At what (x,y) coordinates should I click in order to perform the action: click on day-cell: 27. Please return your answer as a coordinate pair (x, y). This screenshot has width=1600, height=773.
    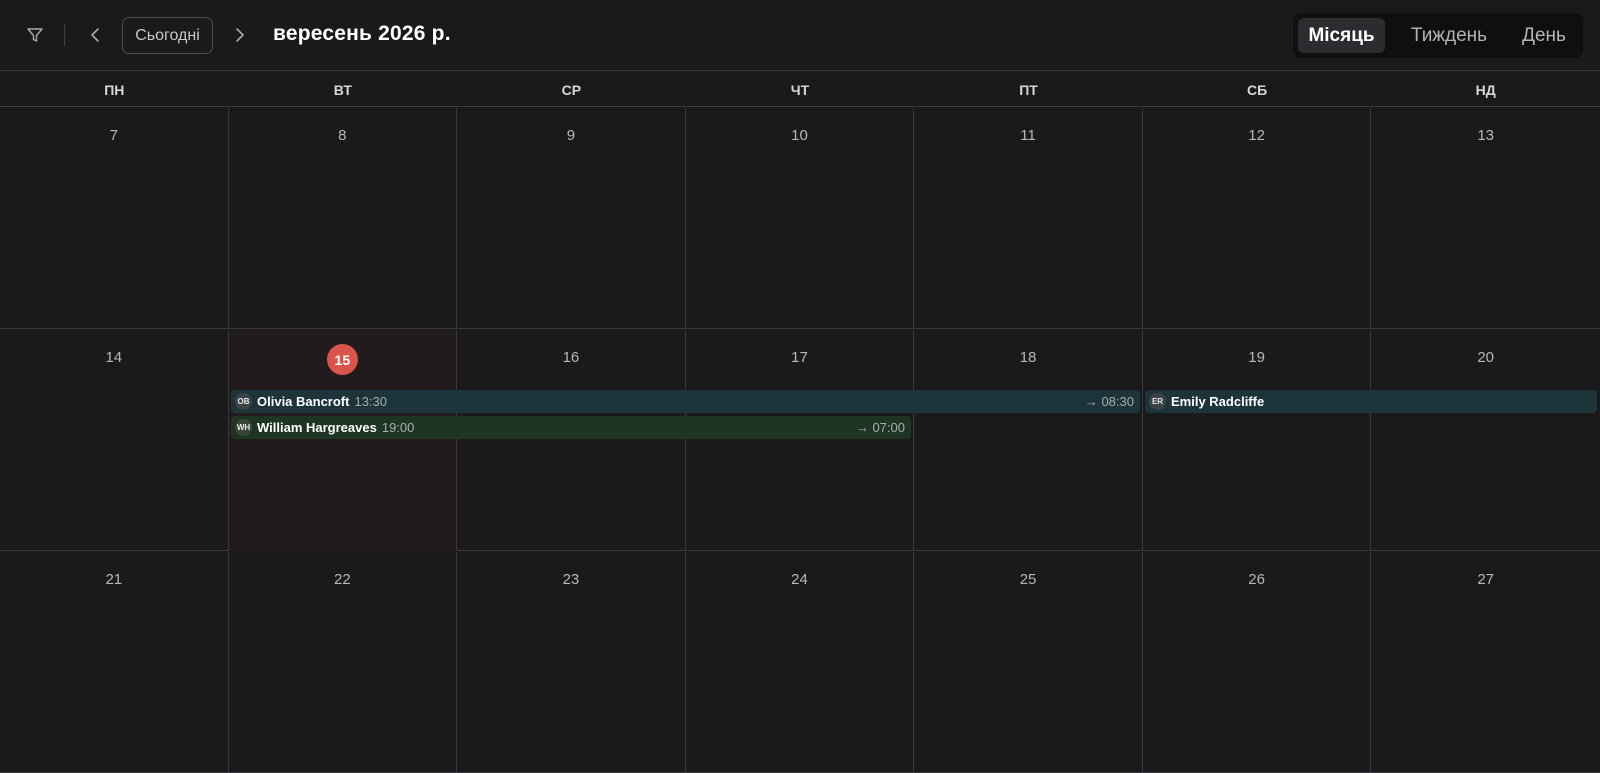
    Looking at the image, I should click on (1485, 662).